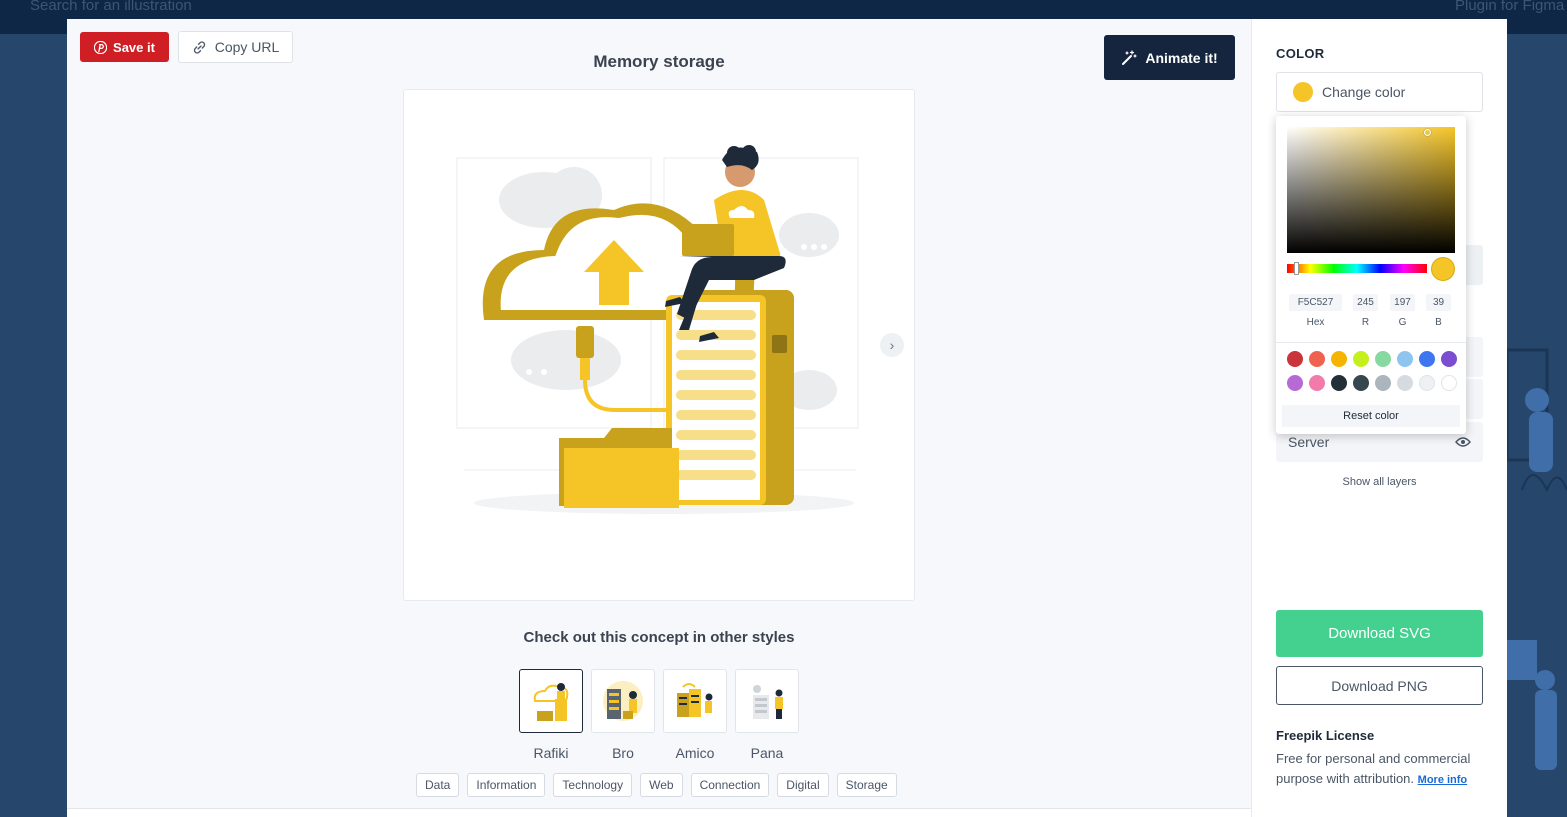 Image resolution: width=1567 pixels, height=817 pixels. What do you see at coordinates (1402, 302) in the screenshot?
I see `green-input: 197` at bounding box center [1402, 302].